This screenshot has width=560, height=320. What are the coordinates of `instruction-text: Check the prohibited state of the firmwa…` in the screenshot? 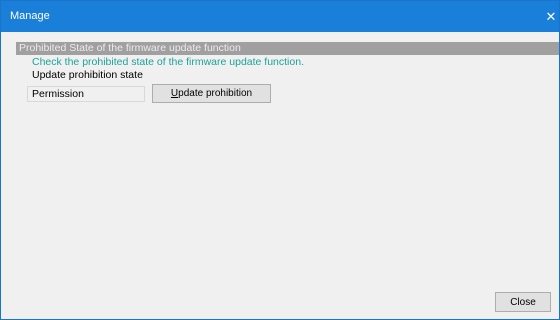 It's located at (168, 62).